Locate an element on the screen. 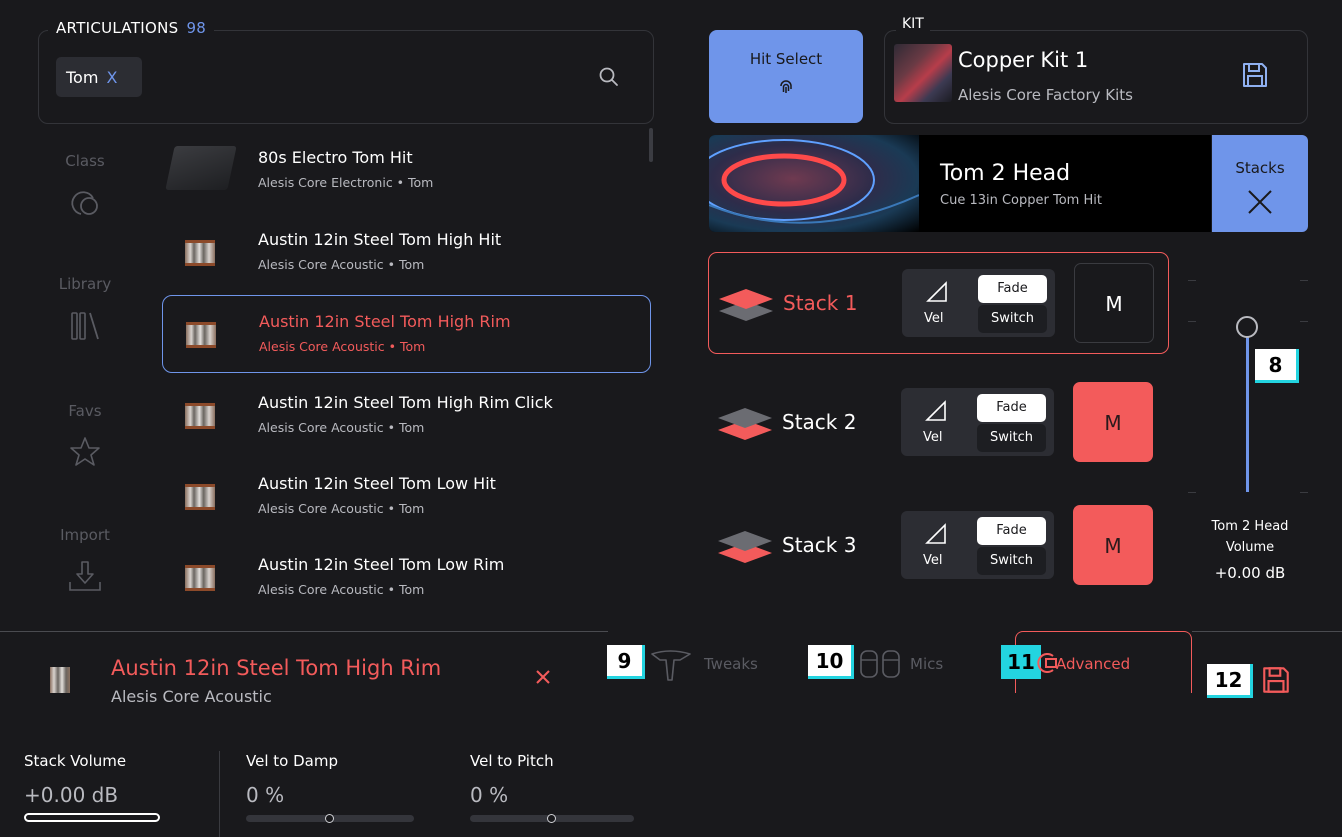 This screenshot has height=837, width=1342. tab-mics: Mics is located at coordinates (926, 664).